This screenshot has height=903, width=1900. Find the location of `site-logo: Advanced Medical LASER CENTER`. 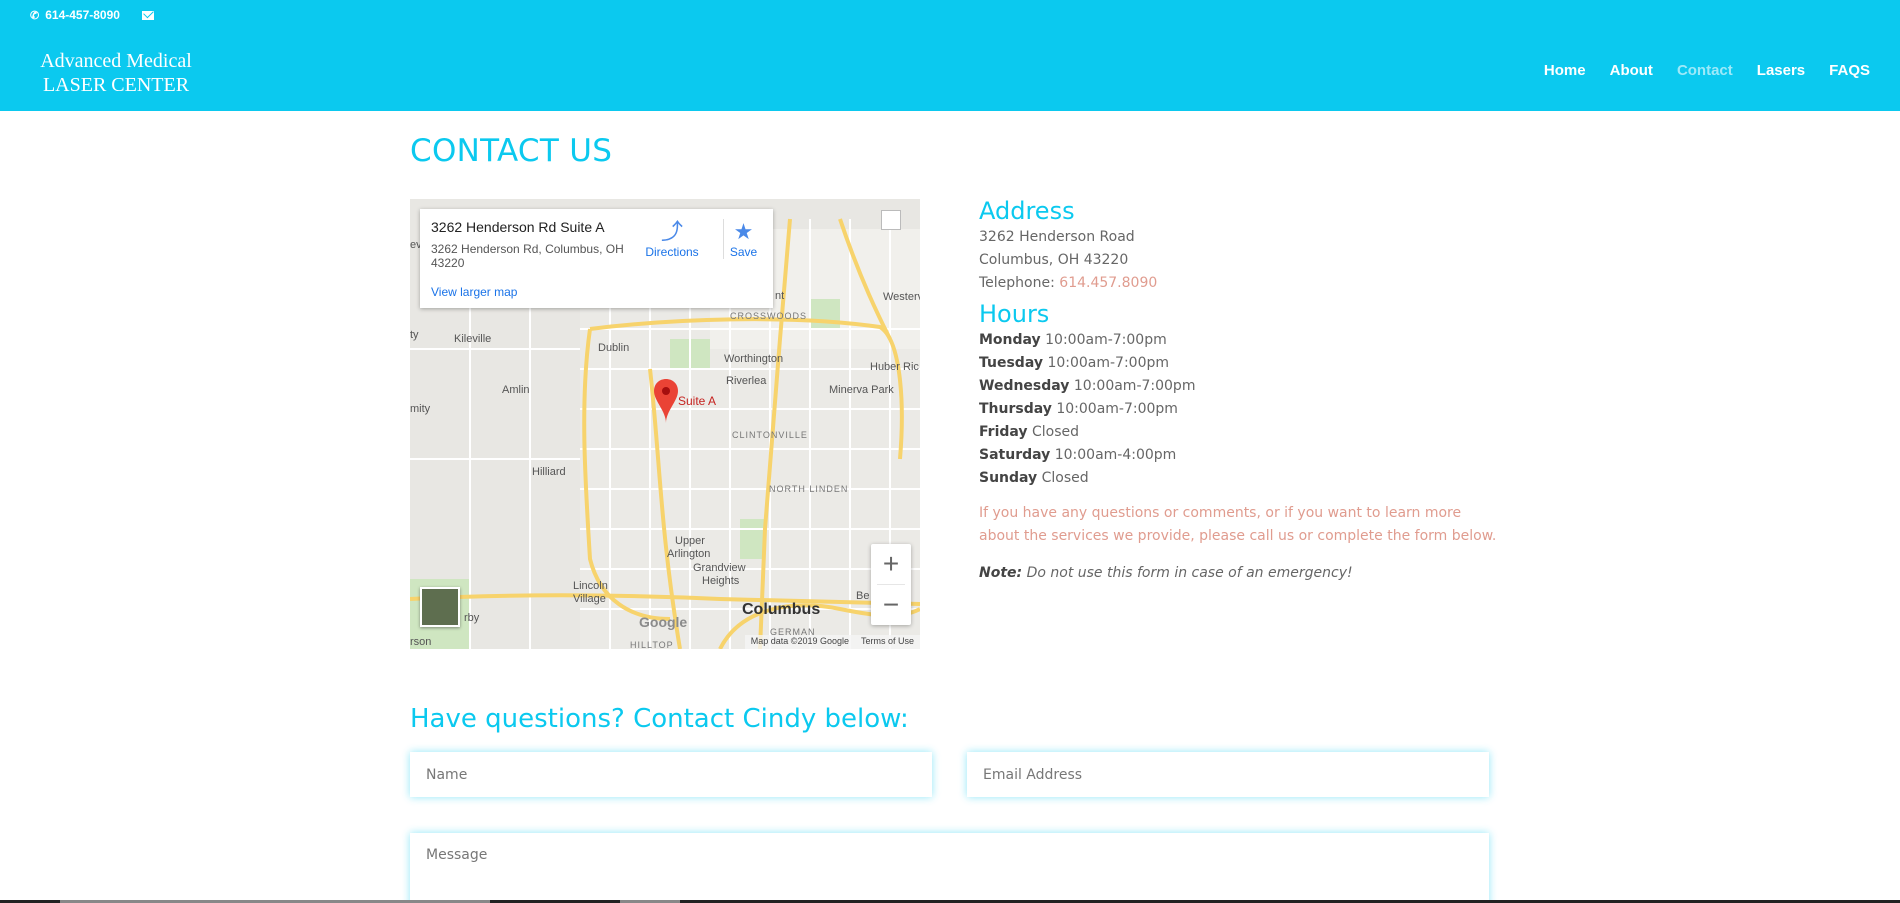

site-logo: Advanced Medical LASER CENTER is located at coordinates (116, 73).